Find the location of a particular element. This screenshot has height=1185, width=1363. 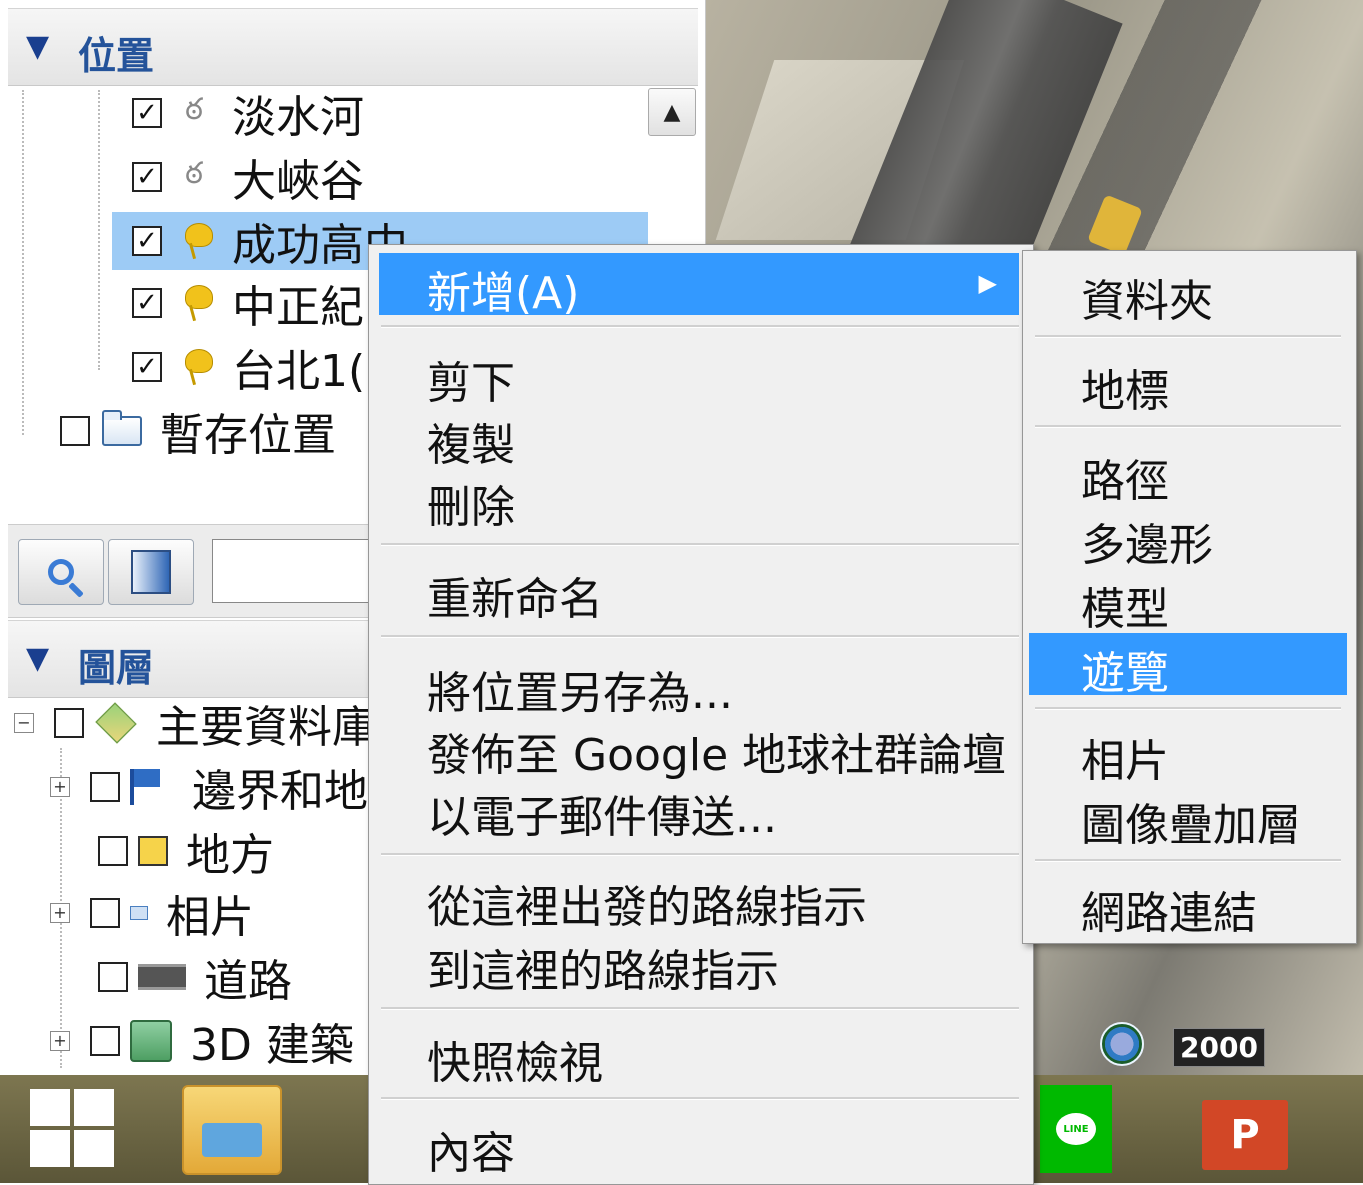

layer-item: 道路 is located at coordinates (195, 977).